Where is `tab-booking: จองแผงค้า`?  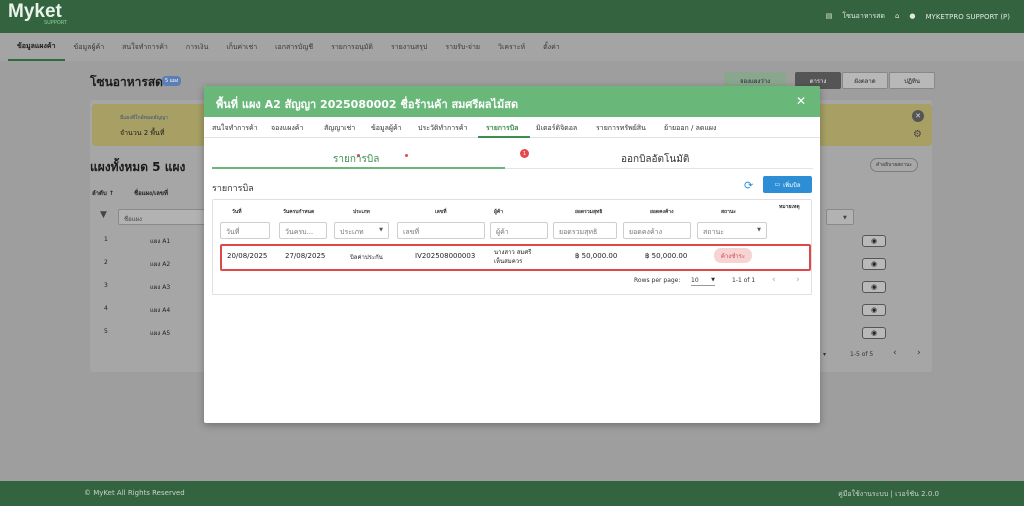
tab-booking: จองแผงค้า is located at coordinates (287, 128).